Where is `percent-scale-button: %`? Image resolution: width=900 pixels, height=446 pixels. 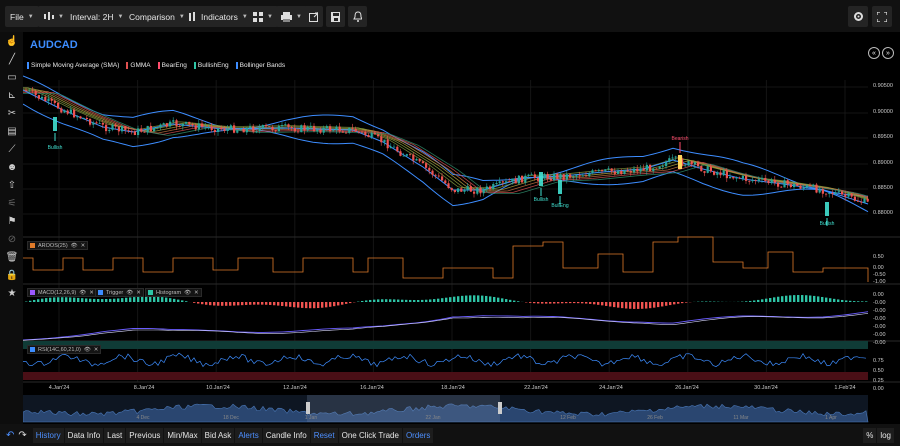
percent-scale-button: % is located at coordinates (870, 435).